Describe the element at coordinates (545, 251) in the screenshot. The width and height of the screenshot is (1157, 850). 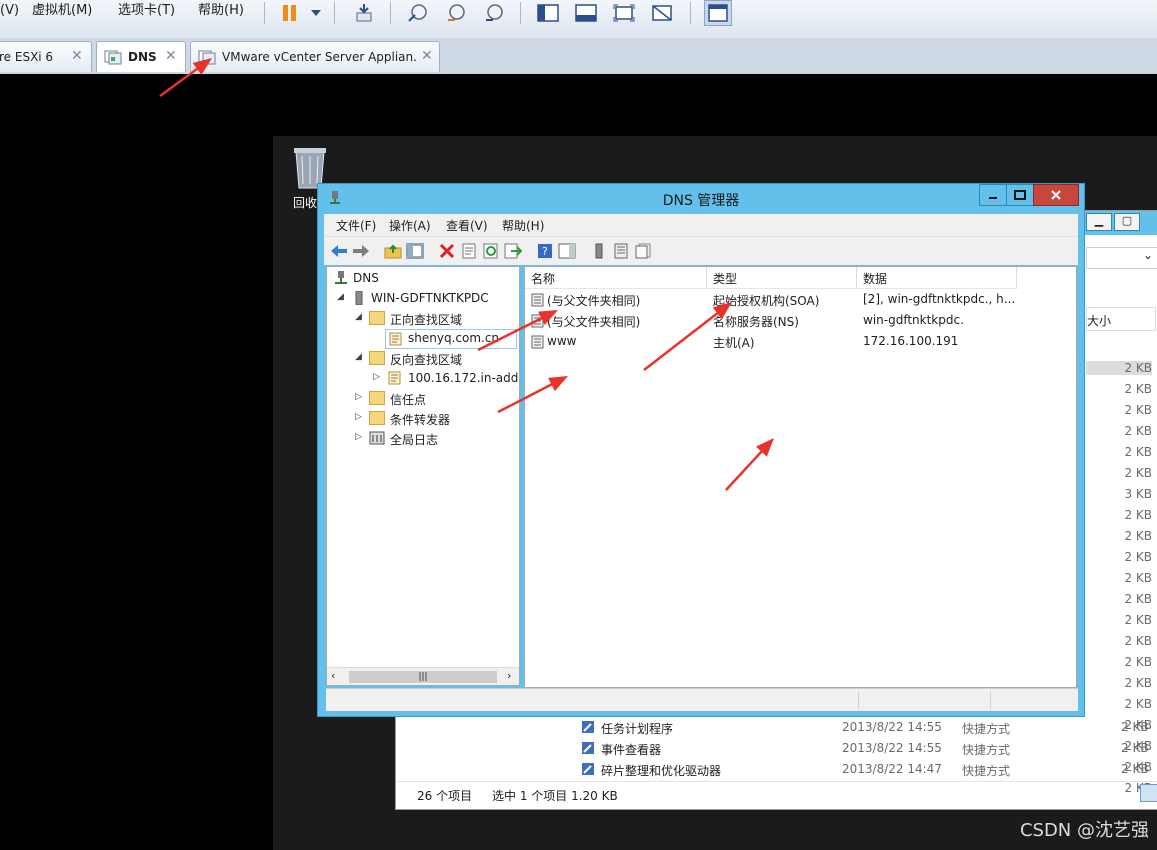
I see `help-icon: ?` at that location.